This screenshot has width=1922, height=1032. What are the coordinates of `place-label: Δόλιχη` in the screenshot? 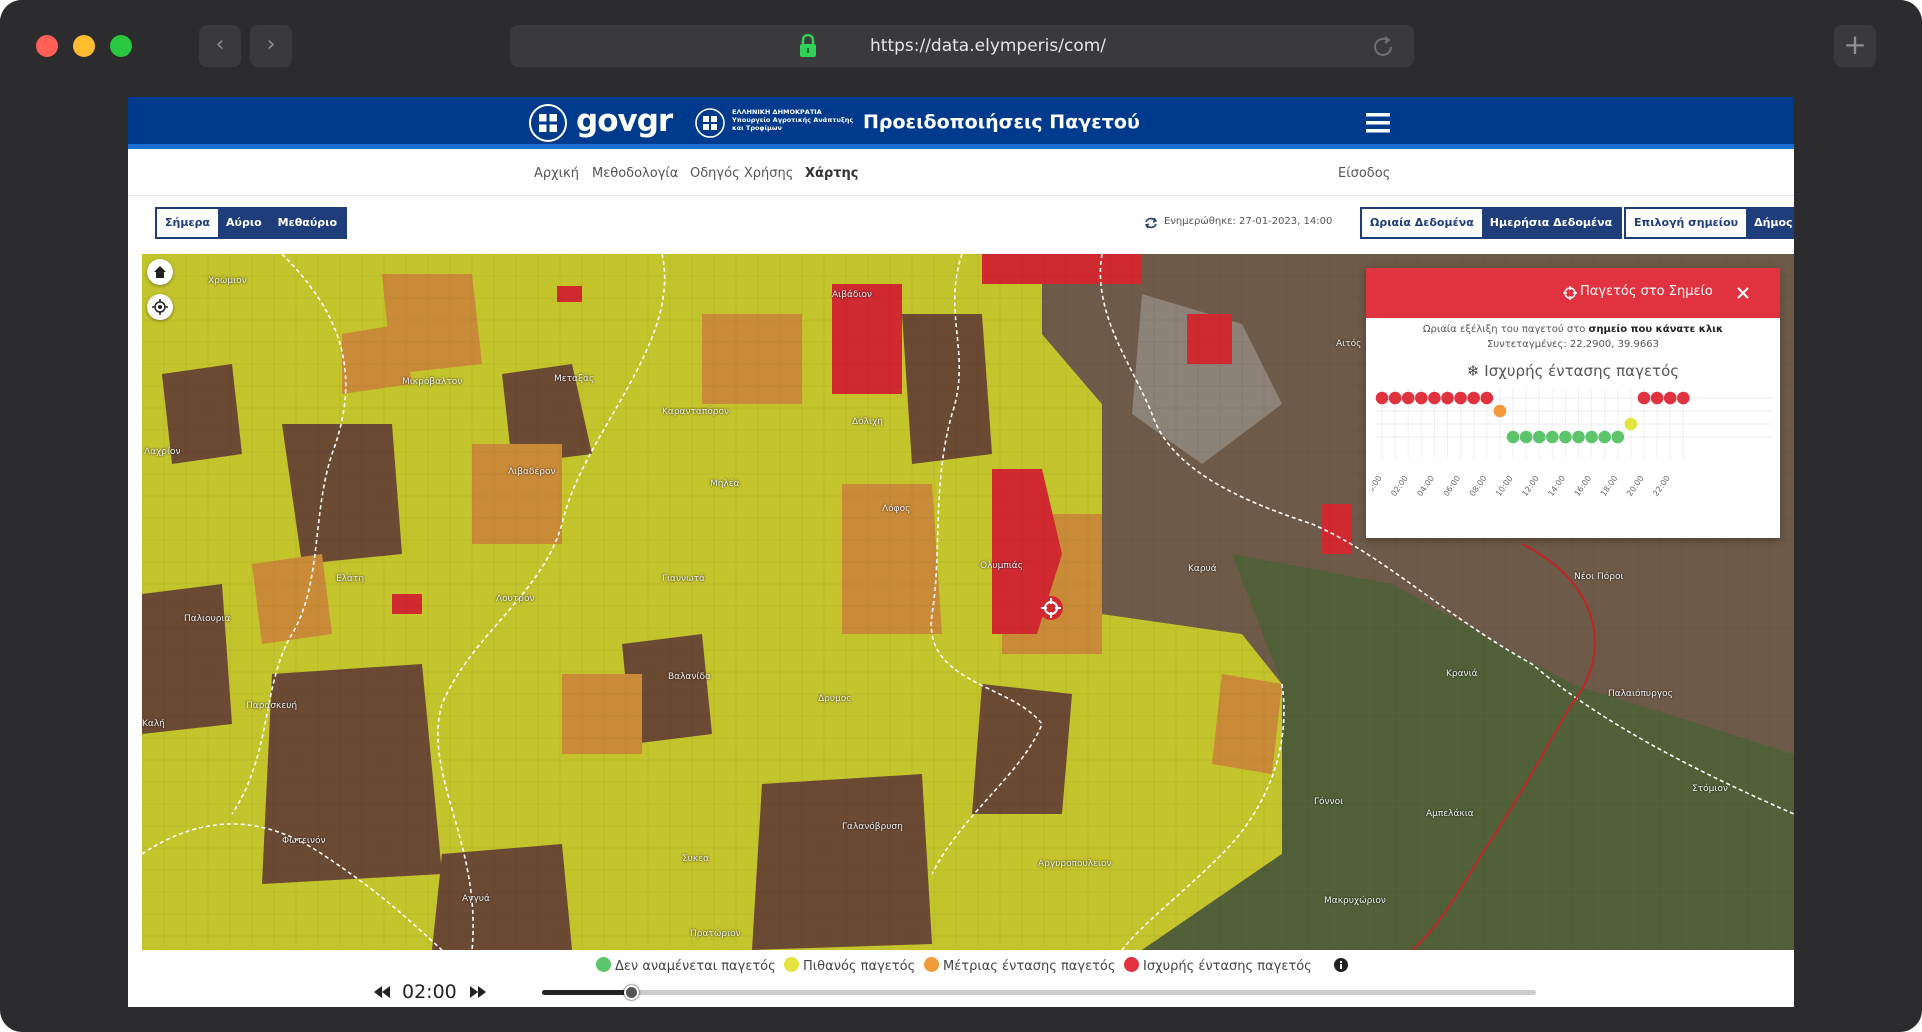 It's located at (867, 422).